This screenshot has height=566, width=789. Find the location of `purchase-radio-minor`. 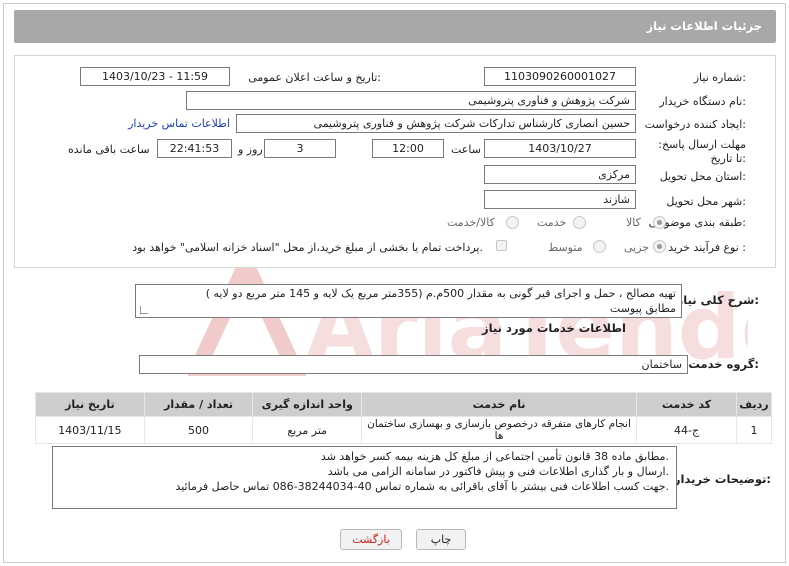

purchase-radio-minor is located at coordinates (659, 246).